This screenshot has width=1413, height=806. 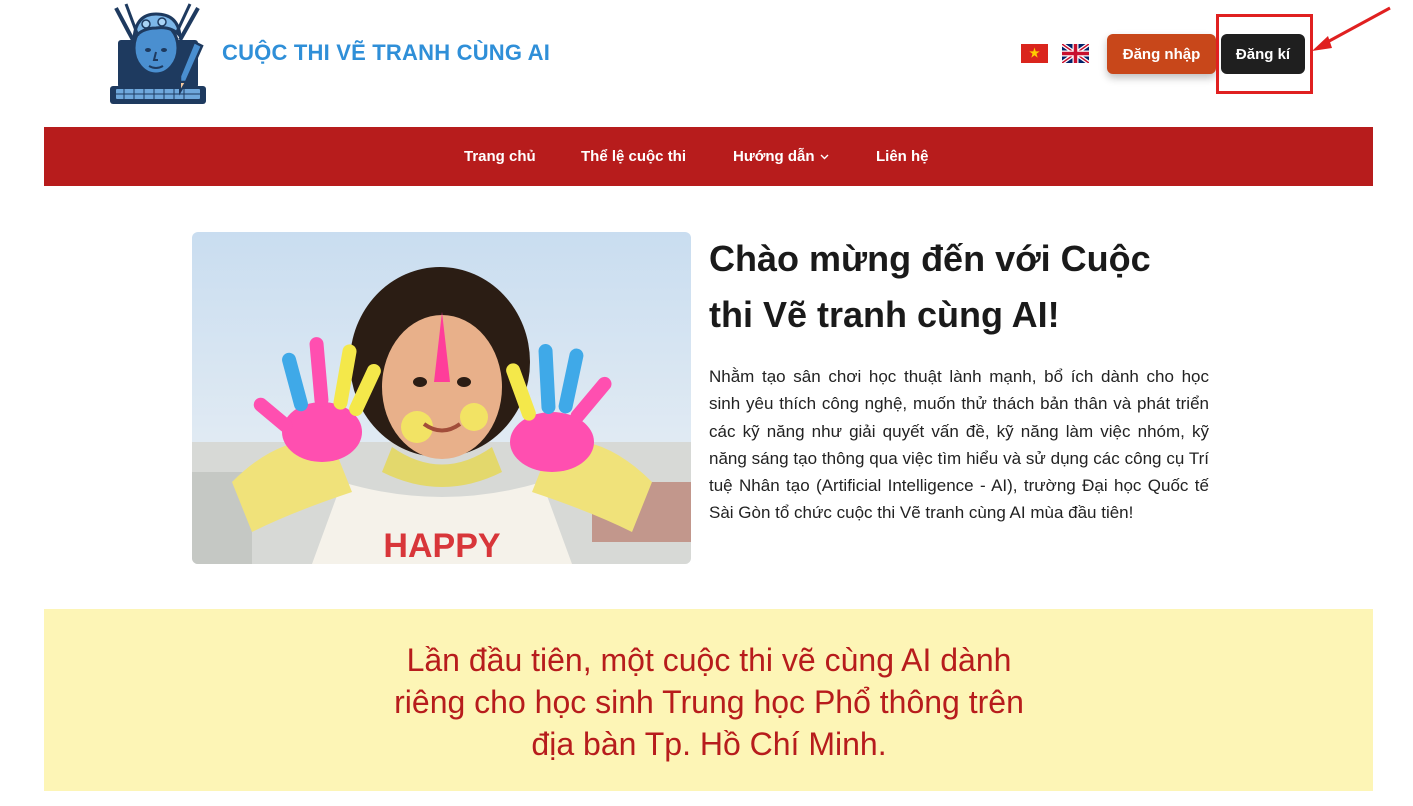 What do you see at coordinates (441, 545) in the screenshot?
I see `shirt-text: HAPPY` at bounding box center [441, 545].